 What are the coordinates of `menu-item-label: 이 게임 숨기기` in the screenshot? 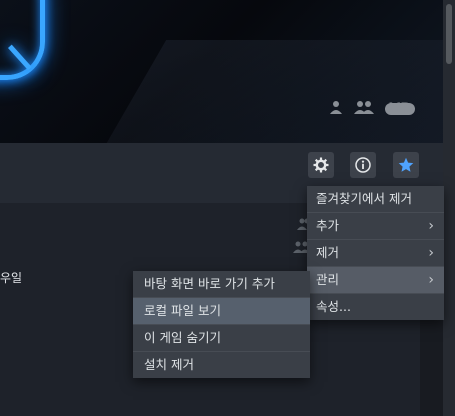 It's located at (182, 337).